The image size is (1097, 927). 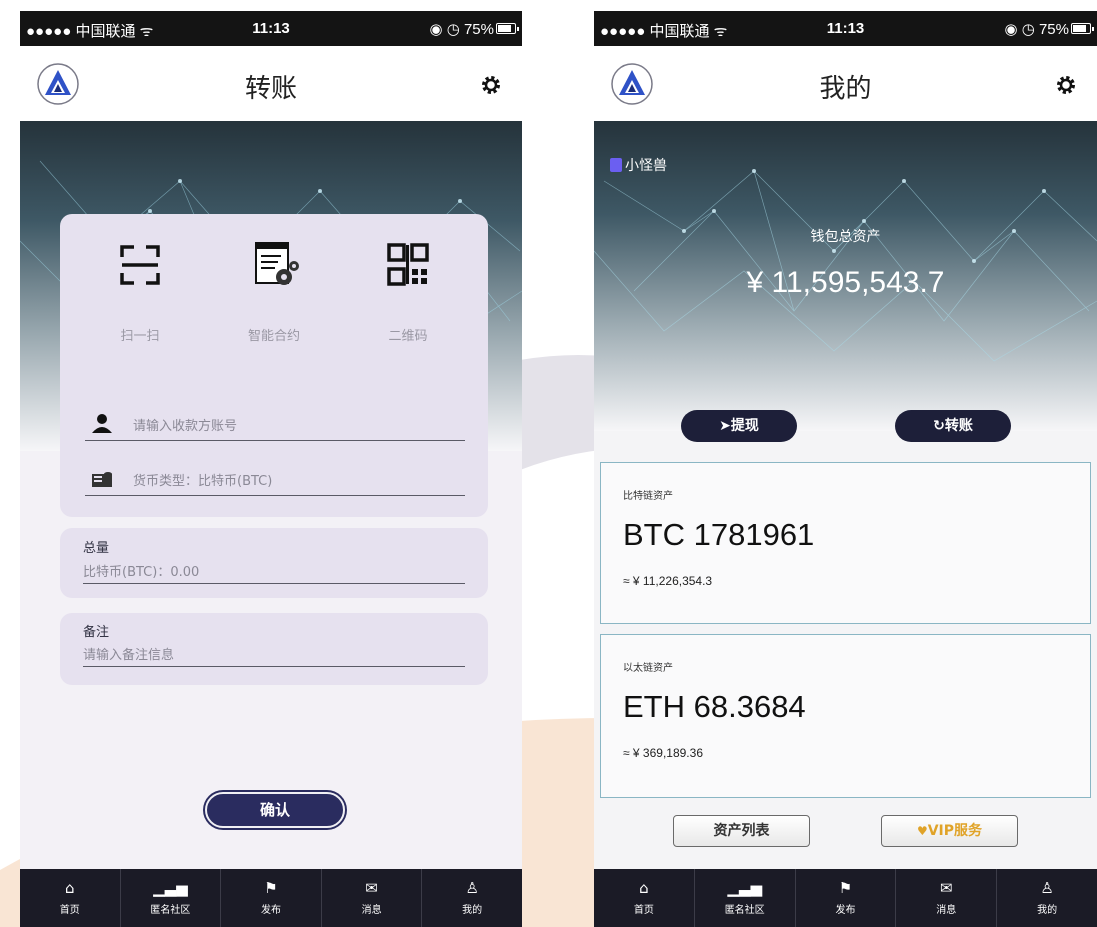 What do you see at coordinates (275, 482) in the screenshot?
I see `currency-field: 货币类型：比特币(BTC)` at bounding box center [275, 482].